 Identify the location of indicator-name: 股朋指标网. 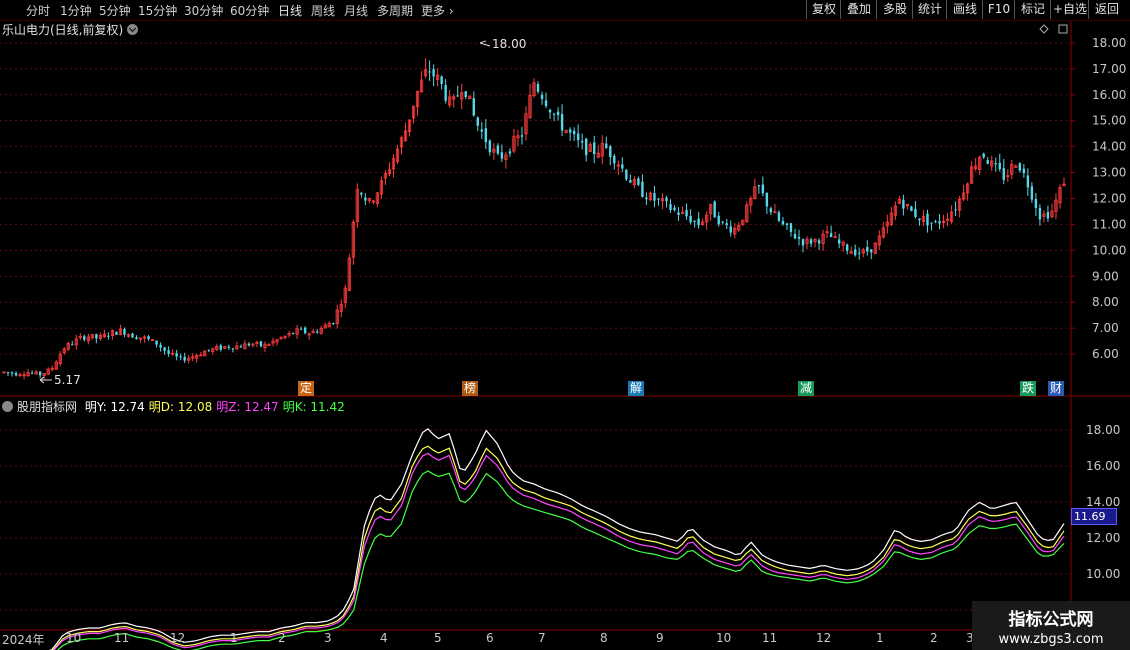
(47, 407).